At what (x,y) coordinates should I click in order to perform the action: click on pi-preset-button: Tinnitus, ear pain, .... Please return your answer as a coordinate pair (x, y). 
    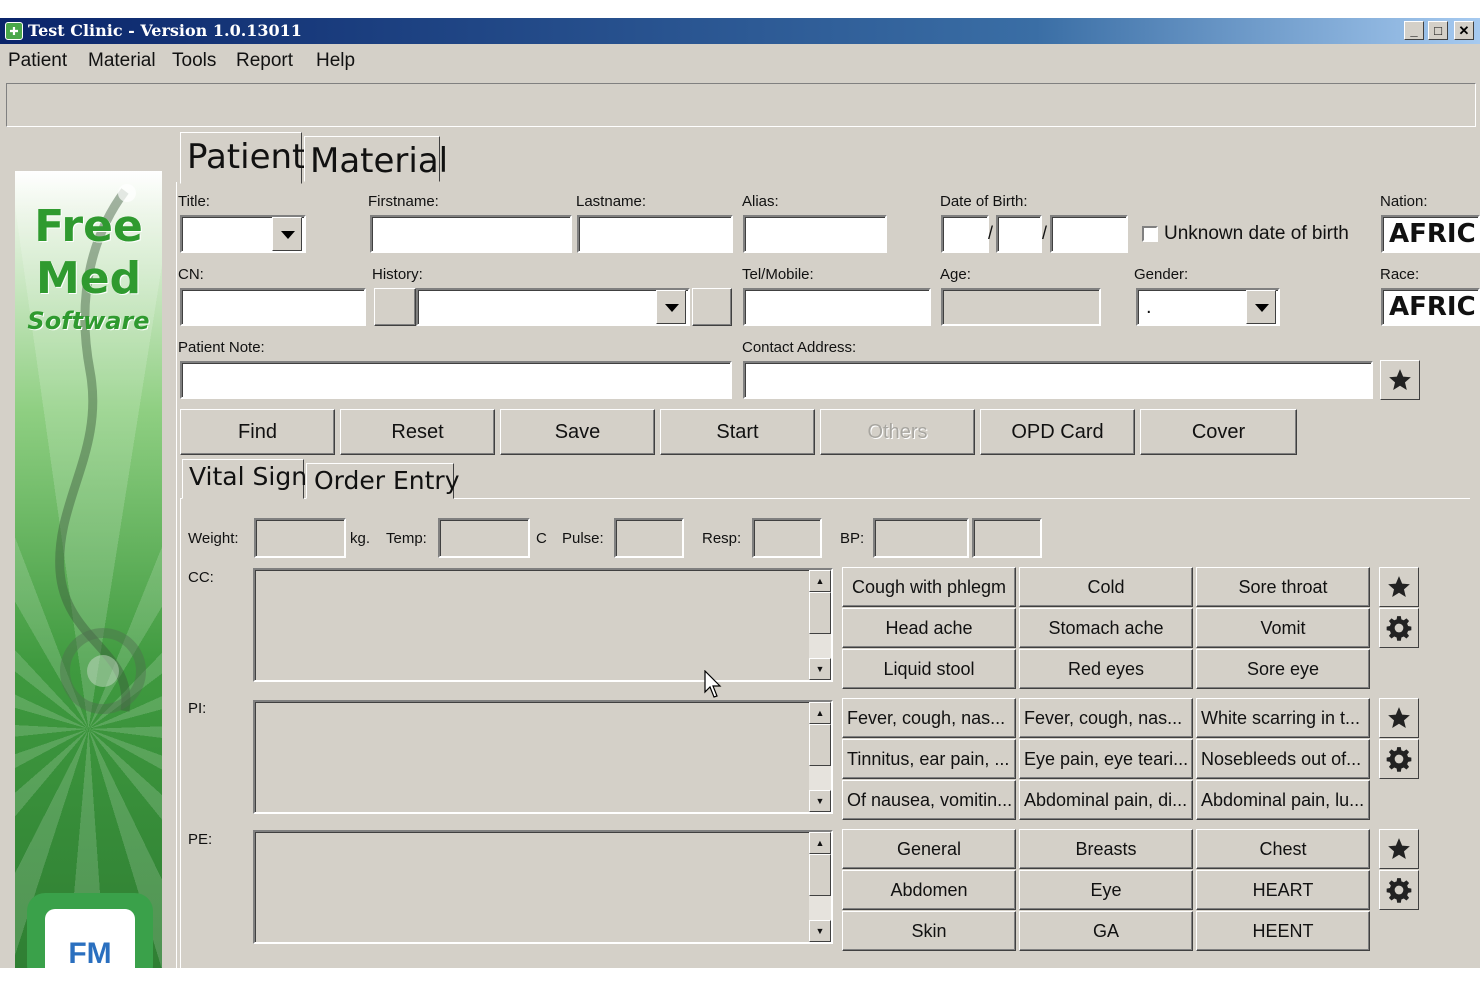
    Looking at the image, I should click on (929, 759).